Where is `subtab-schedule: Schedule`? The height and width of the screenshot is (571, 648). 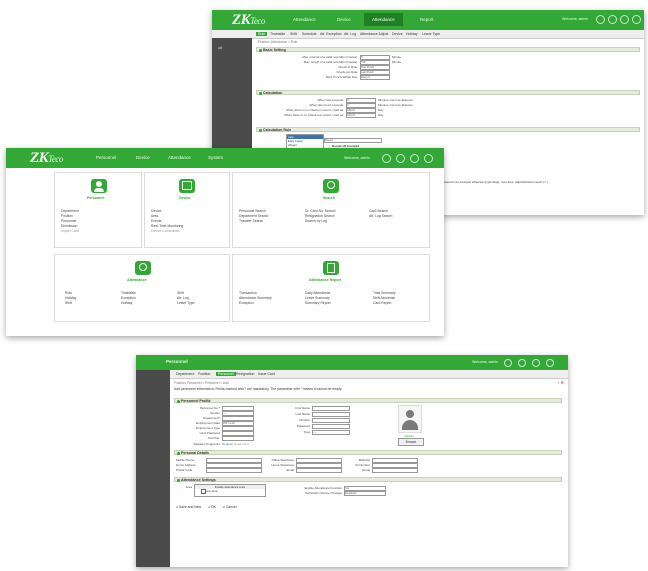 subtab-schedule: Schedule is located at coordinates (309, 34).